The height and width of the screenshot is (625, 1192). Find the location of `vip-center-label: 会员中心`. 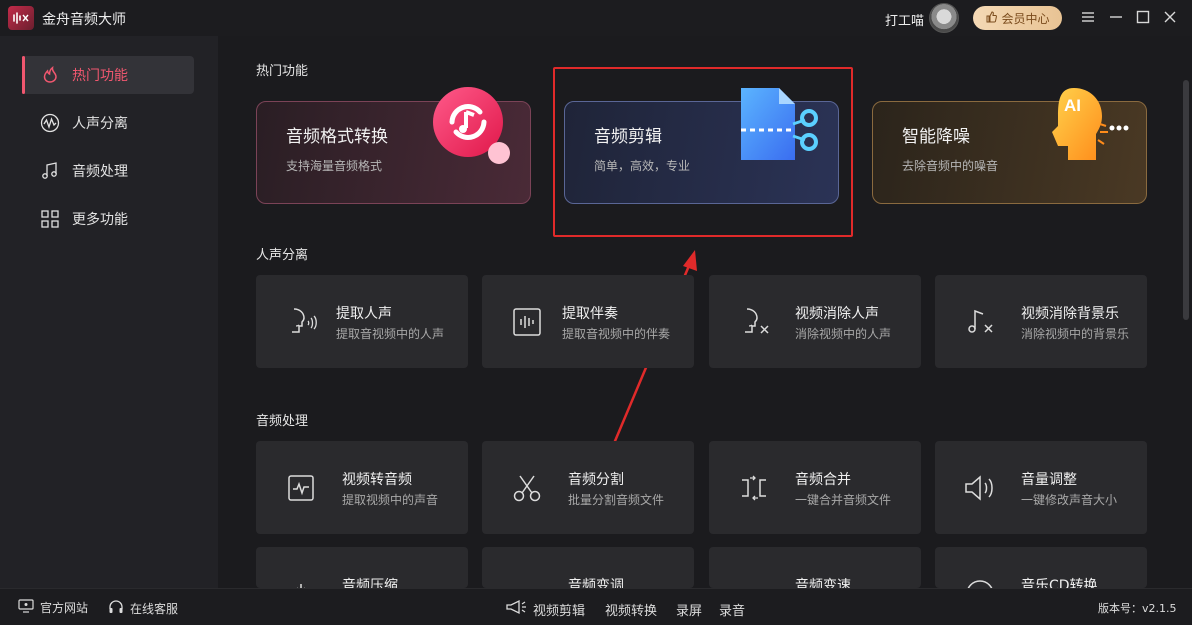

vip-center-label: 会员中心 is located at coordinates (1025, 18).